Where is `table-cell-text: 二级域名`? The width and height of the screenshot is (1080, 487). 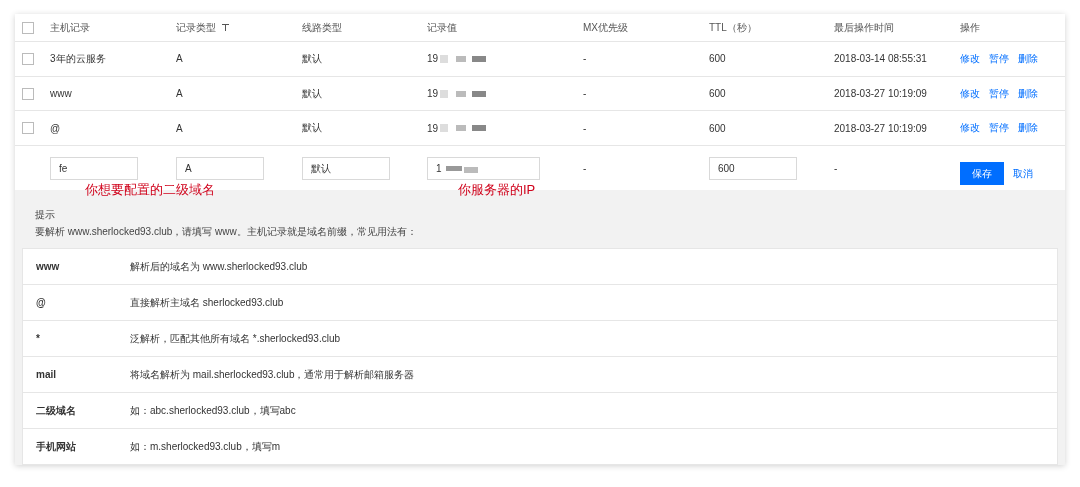 table-cell-text: 二级域名 is located at coordinates (56, 410).